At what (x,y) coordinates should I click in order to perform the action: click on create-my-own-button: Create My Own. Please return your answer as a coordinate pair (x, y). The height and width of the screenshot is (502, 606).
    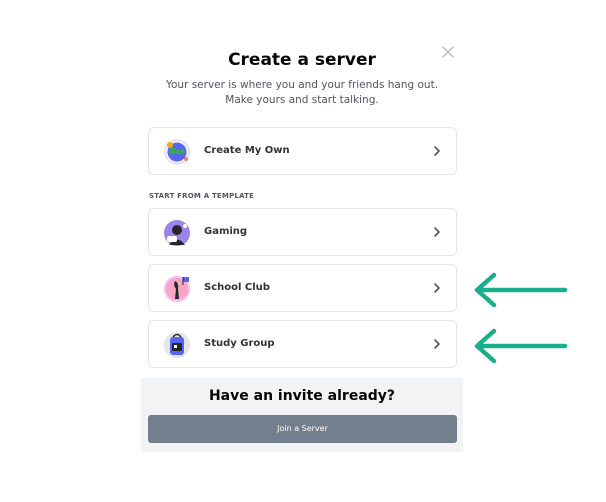
    Looking at the image, I should click on (302, 151).